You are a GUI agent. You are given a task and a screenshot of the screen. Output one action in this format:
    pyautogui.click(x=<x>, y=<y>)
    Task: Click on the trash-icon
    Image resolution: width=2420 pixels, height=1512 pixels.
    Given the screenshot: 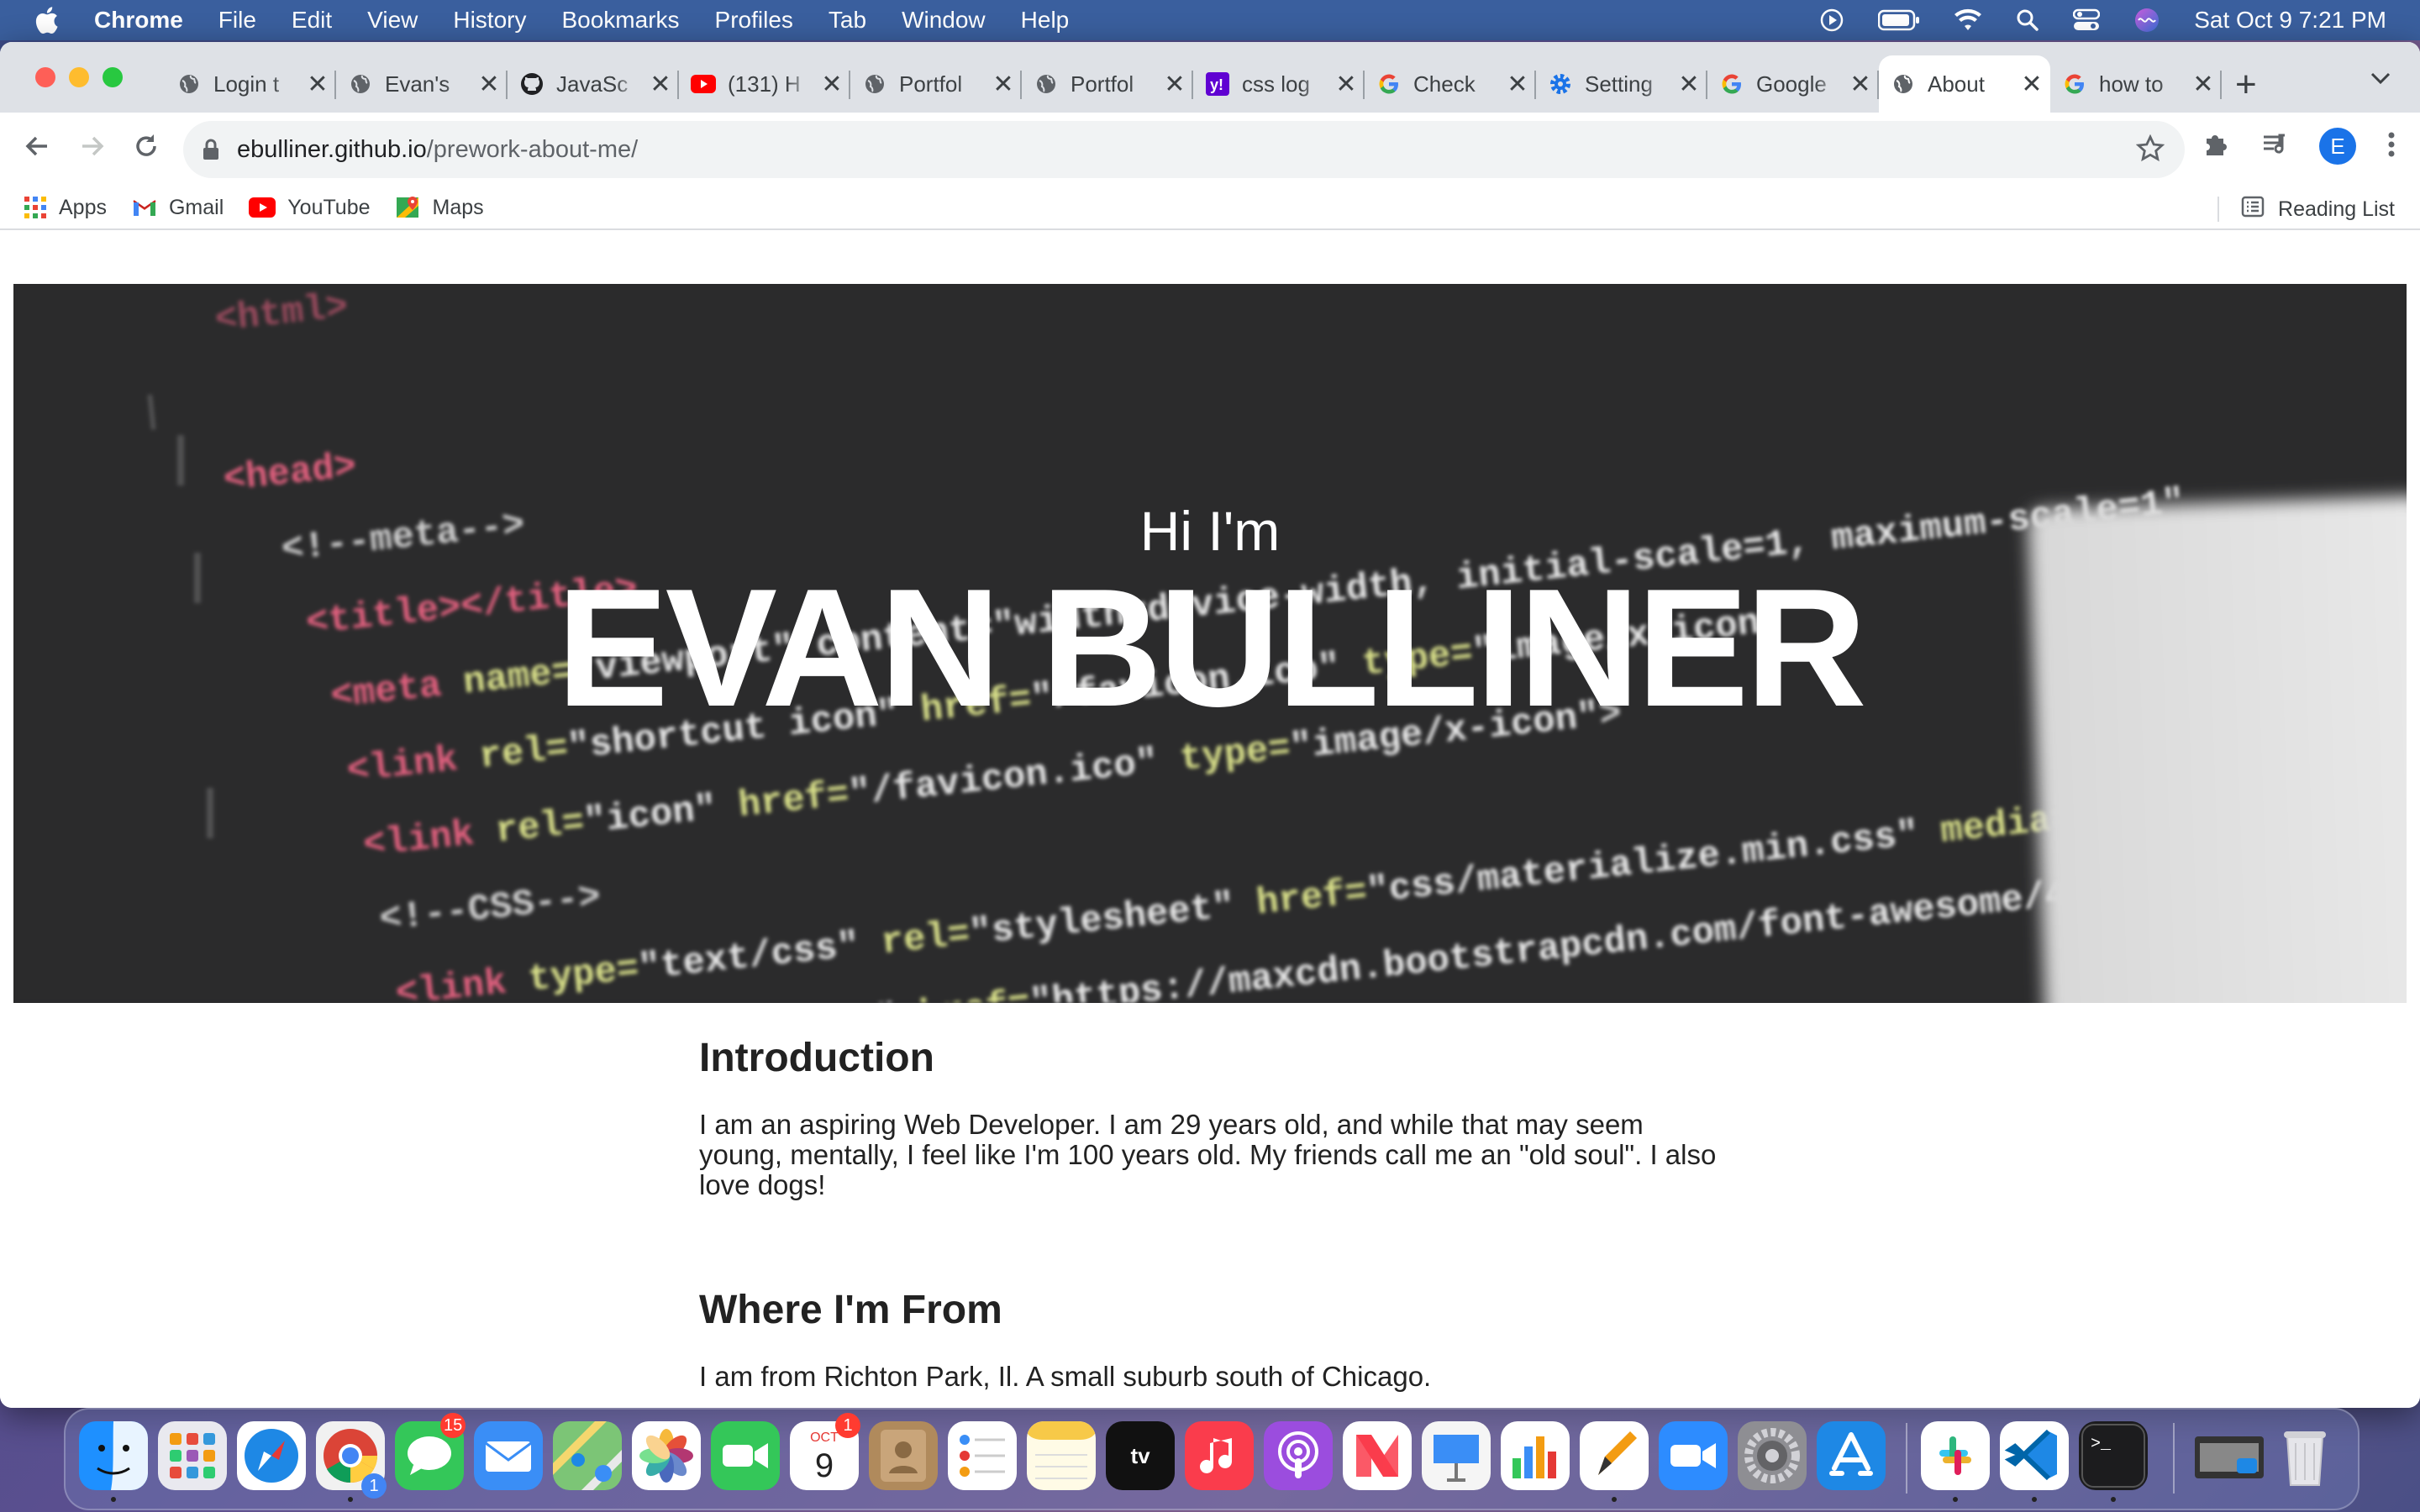 What is the action you would take?
    pyautogui.click(x=2304, y=1455)
    